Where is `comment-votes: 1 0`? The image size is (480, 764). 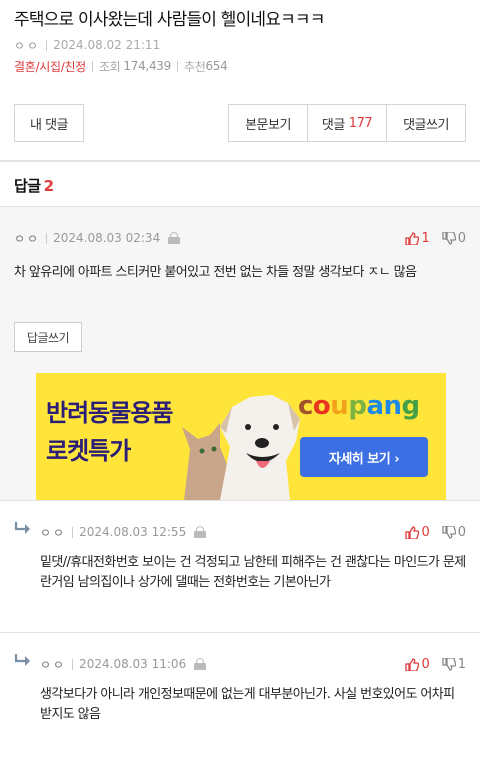 comment-votes: 1 0 is located at coordinates (435, 238).